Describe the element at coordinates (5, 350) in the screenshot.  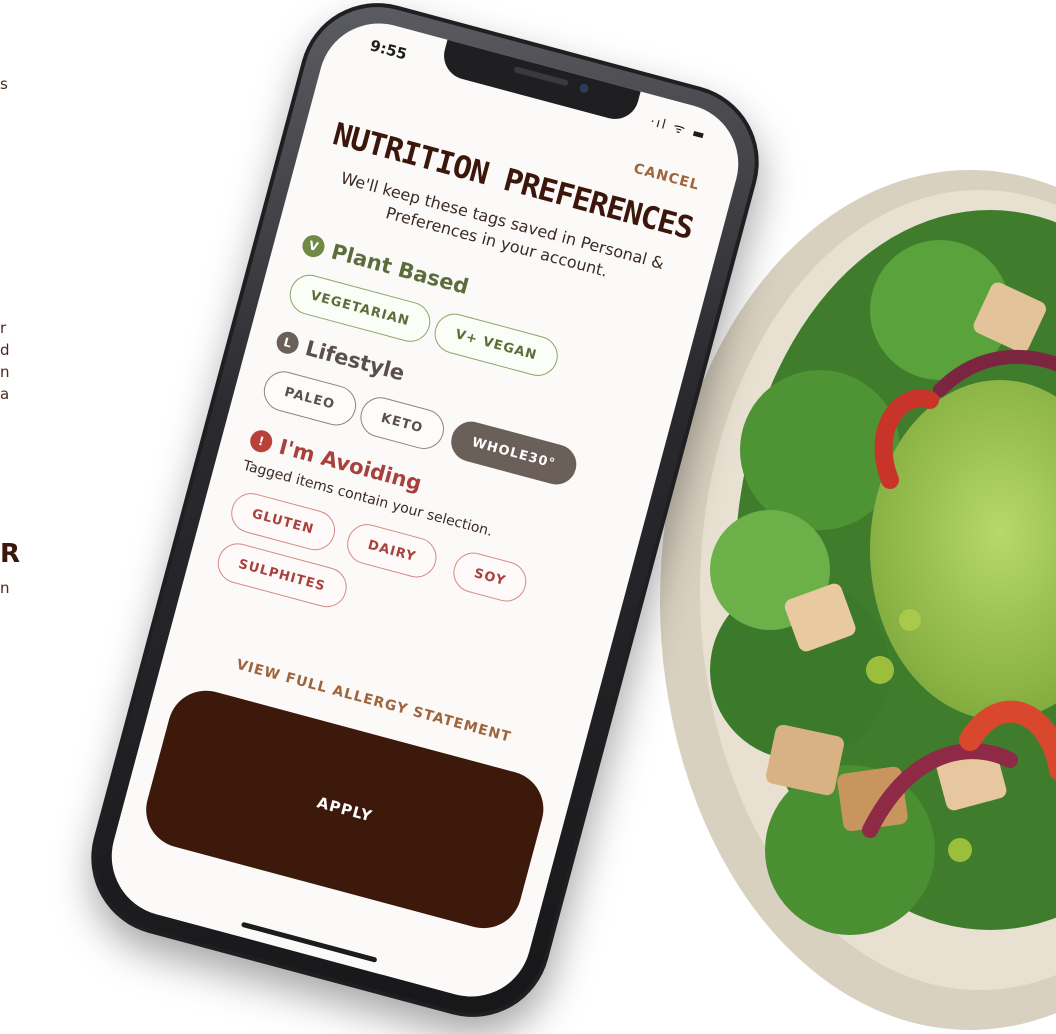
I see `left-text-fragment: d` at that location.